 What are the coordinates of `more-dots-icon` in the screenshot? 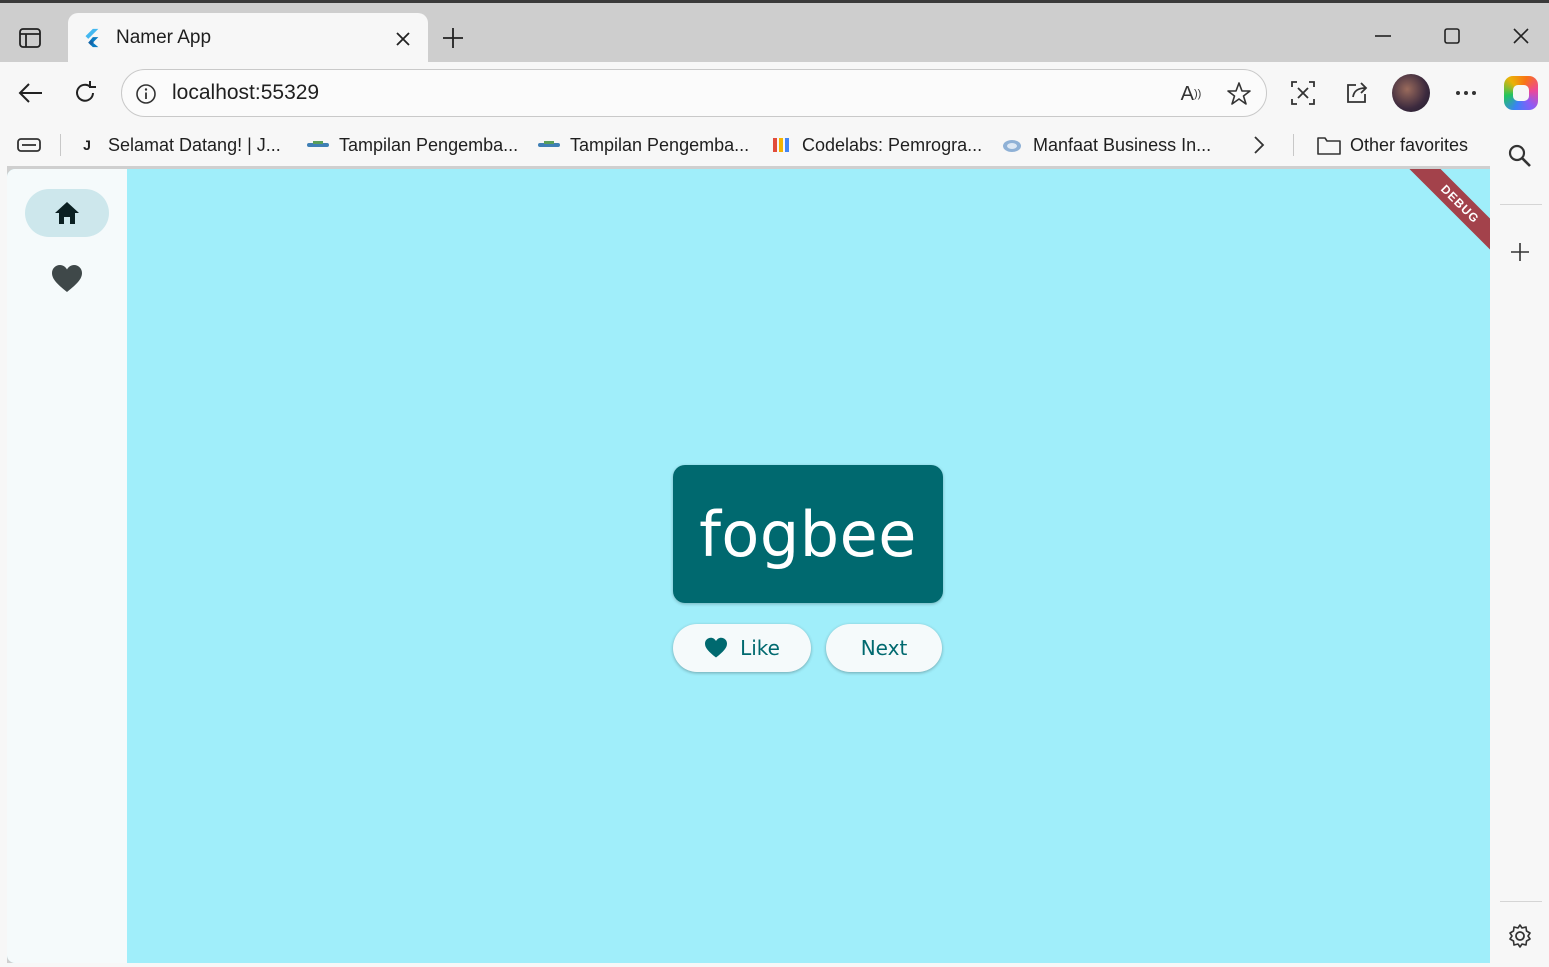 It's located at (1466, 93).